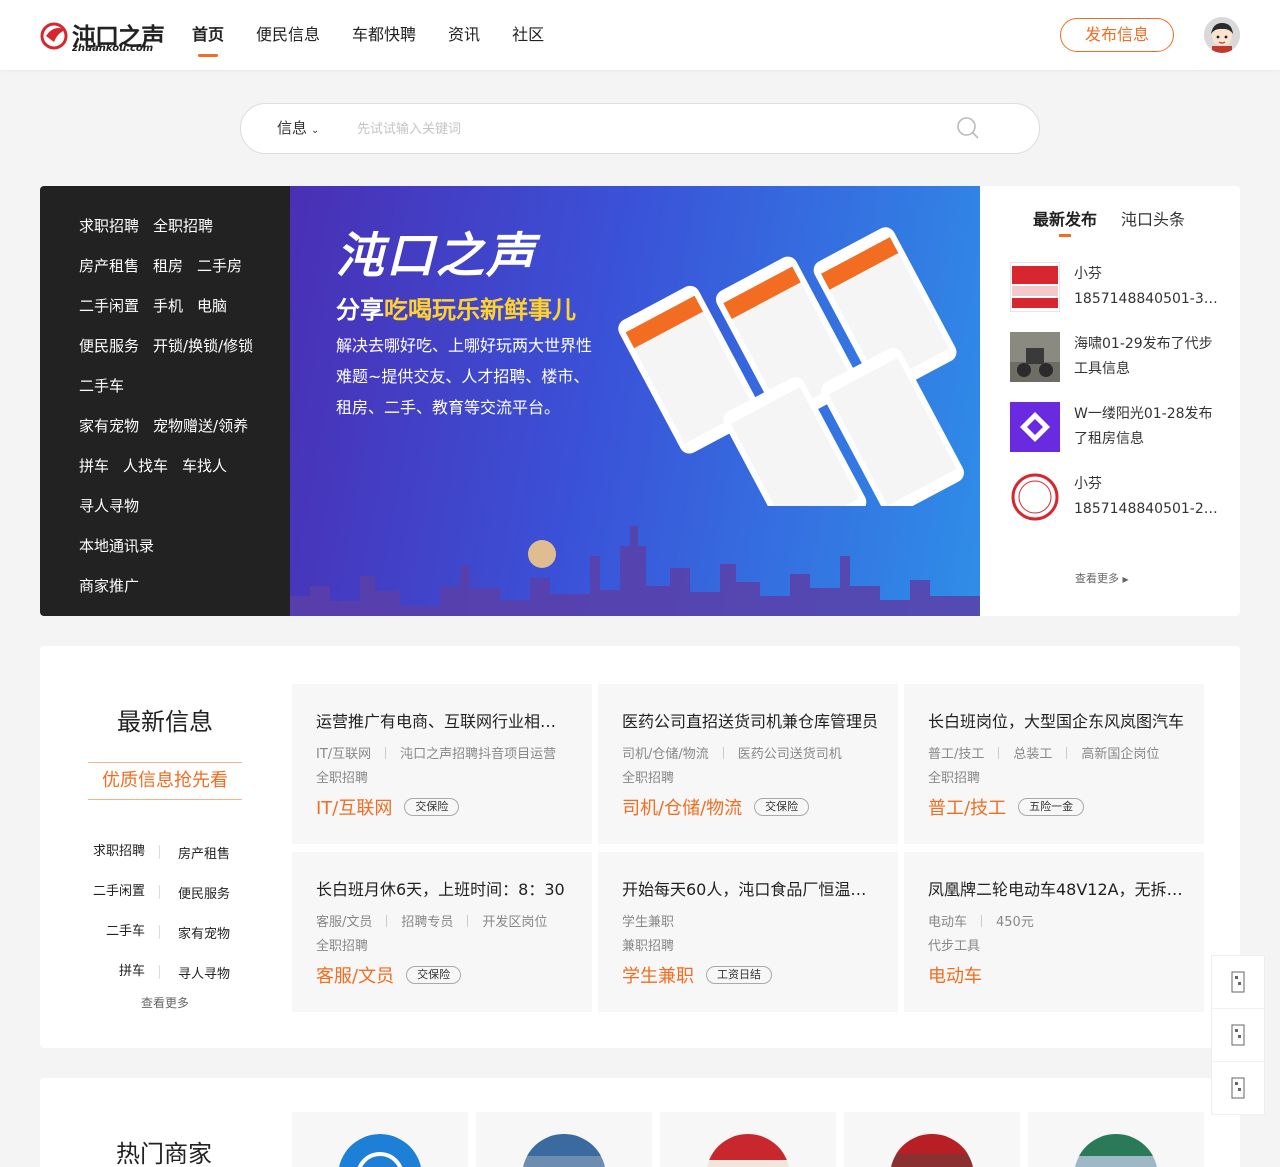 The image size is (1280, 1167). Describe the element at coordinates (528, 35) in the screenshot. I see `nav-community: 社区` at that location.